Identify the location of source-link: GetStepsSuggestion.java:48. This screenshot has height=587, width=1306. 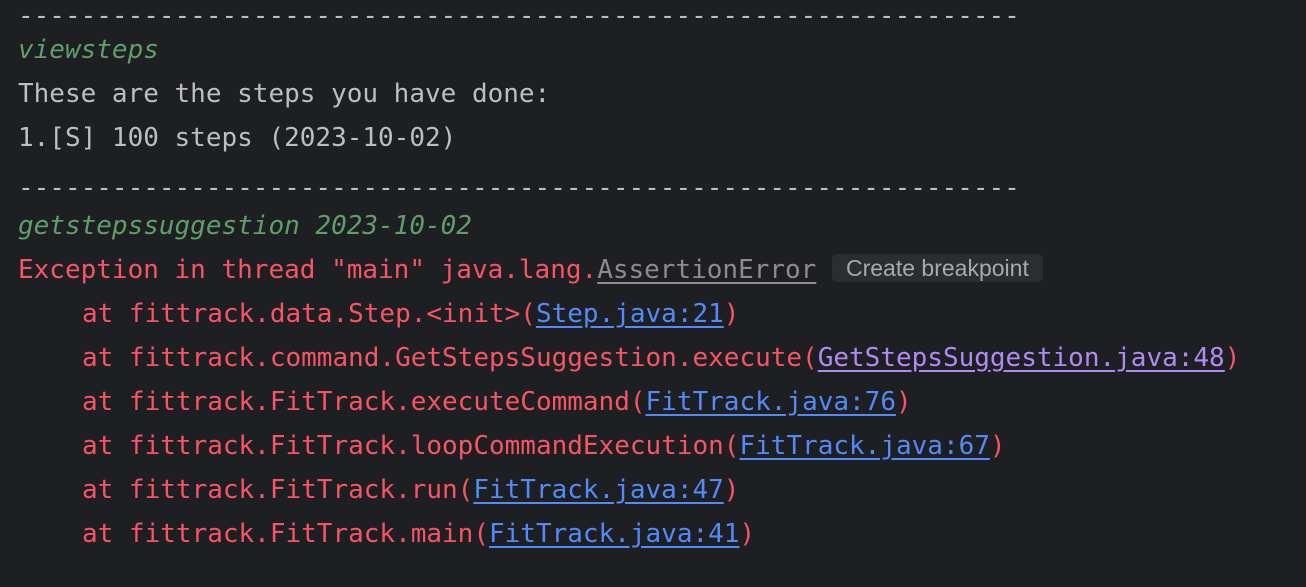
(1021, 358).